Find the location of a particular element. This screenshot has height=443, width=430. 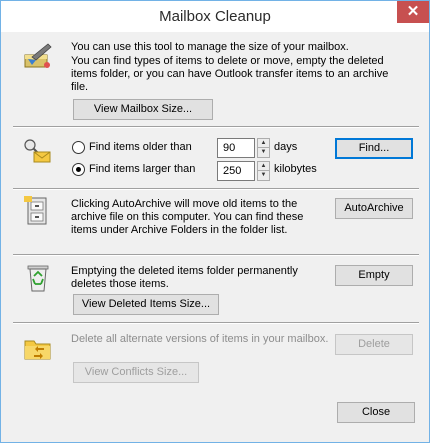

window-title: Mailbox Cleanup is located at coordinates (215, 16).